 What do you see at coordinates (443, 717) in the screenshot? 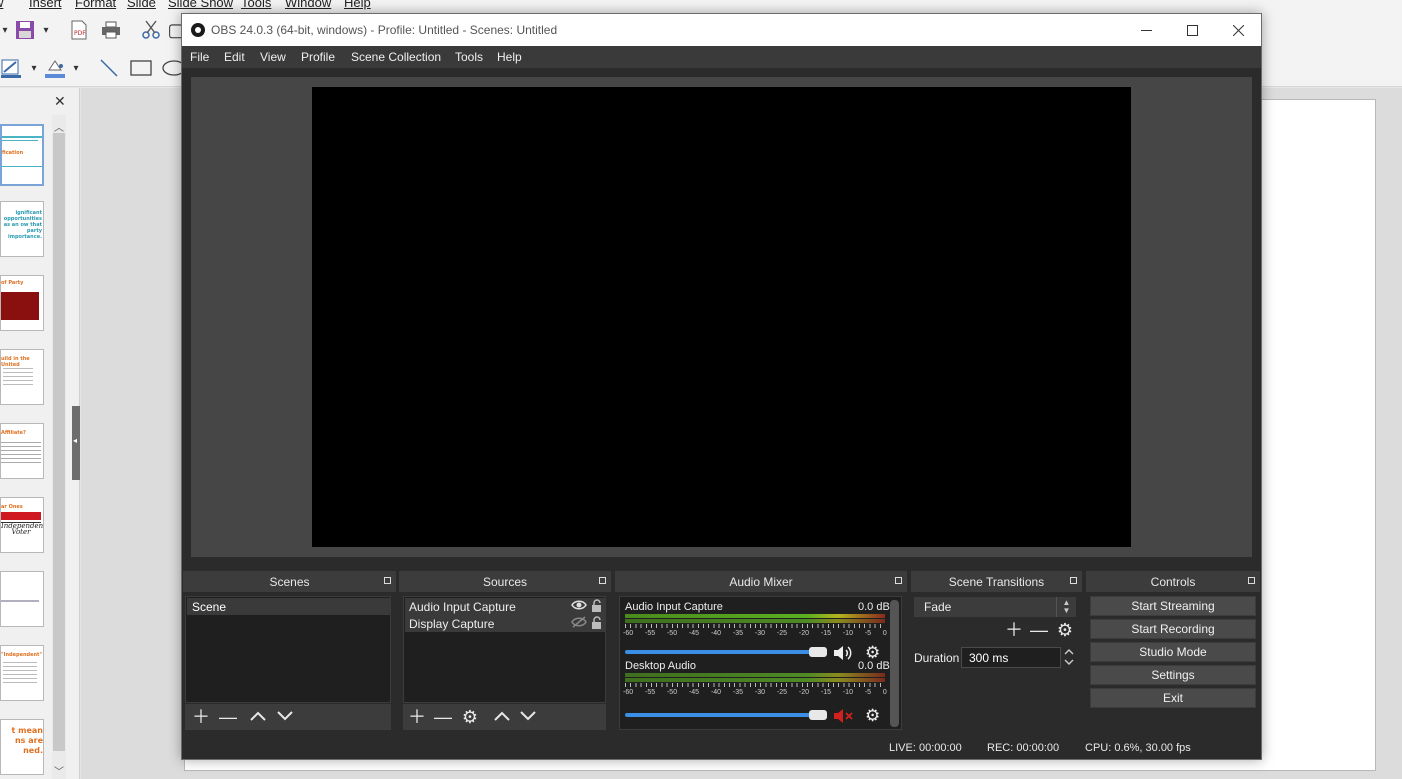
I see `remove-source-minus-icon: —` at bounding box center [443, 717].